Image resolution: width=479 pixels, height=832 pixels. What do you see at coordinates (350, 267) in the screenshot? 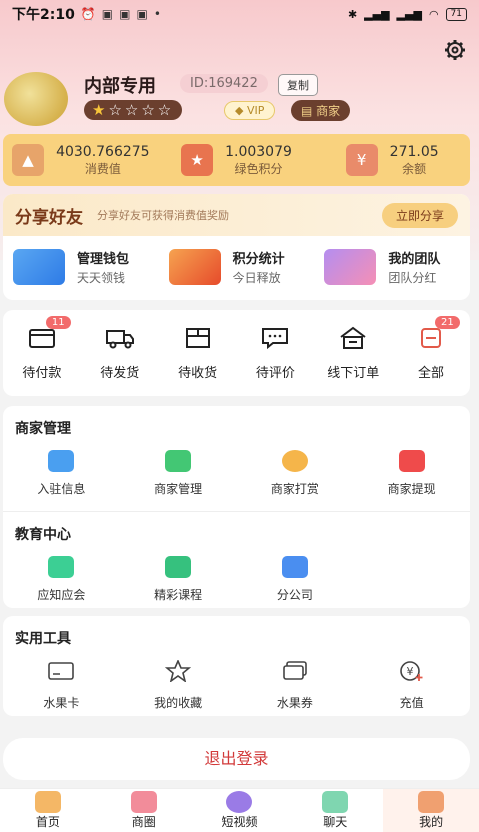
I see `team-person-icon` at bounding box center [350, 267].